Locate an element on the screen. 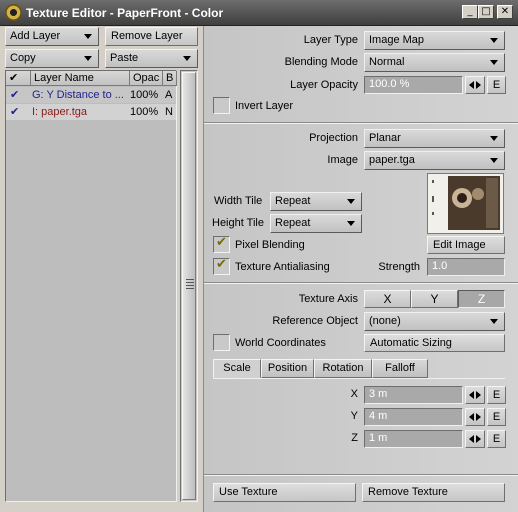 The width and height of the screenshot is (518, 512). axis-y-button: Y is located at coordinates (434, 299).